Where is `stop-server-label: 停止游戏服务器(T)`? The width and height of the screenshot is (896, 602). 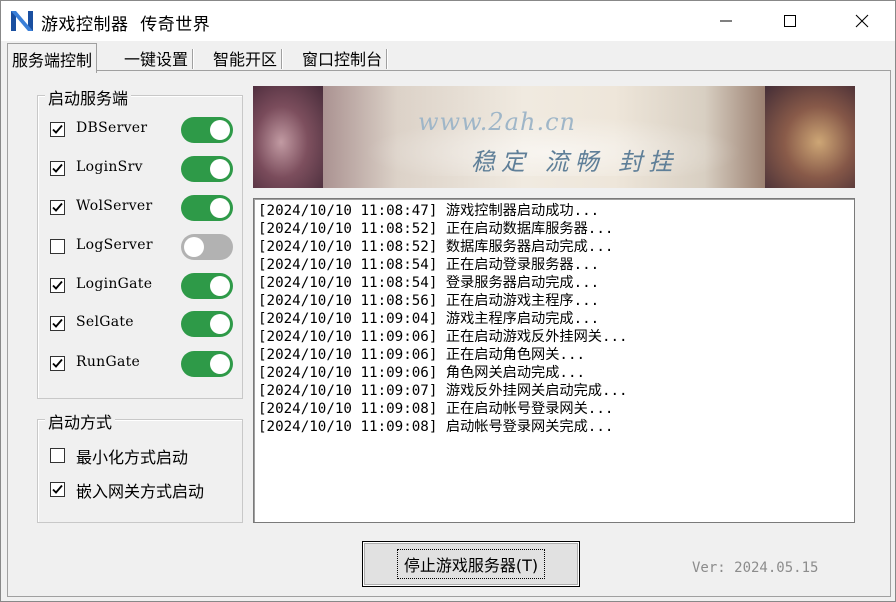 stop-server-label: 停止游戏服务器(T) is located at coordinates (471, 564).